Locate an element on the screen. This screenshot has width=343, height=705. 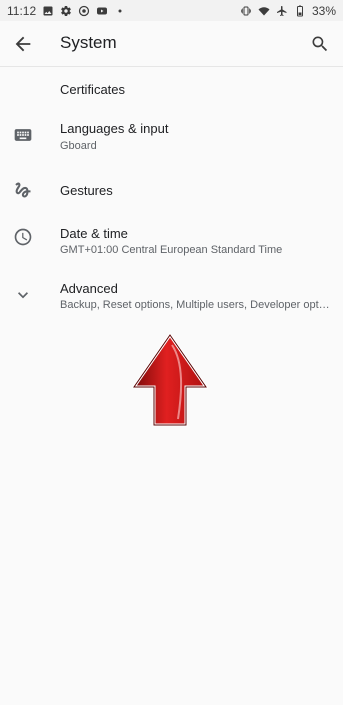
status-bar-left: 11:12 is located at coordinates (66, 11).